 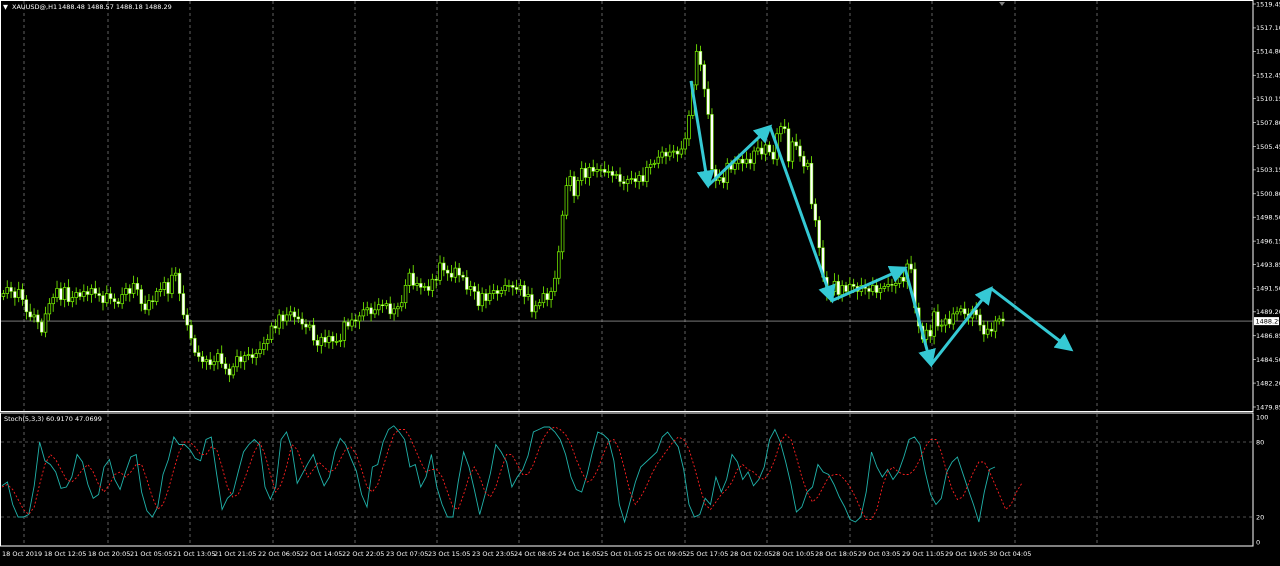 What do you see at coordinates (5, 7) in the screenshot?
I see `triangle-down-icon: ▼` at bounding box center [5, 7].